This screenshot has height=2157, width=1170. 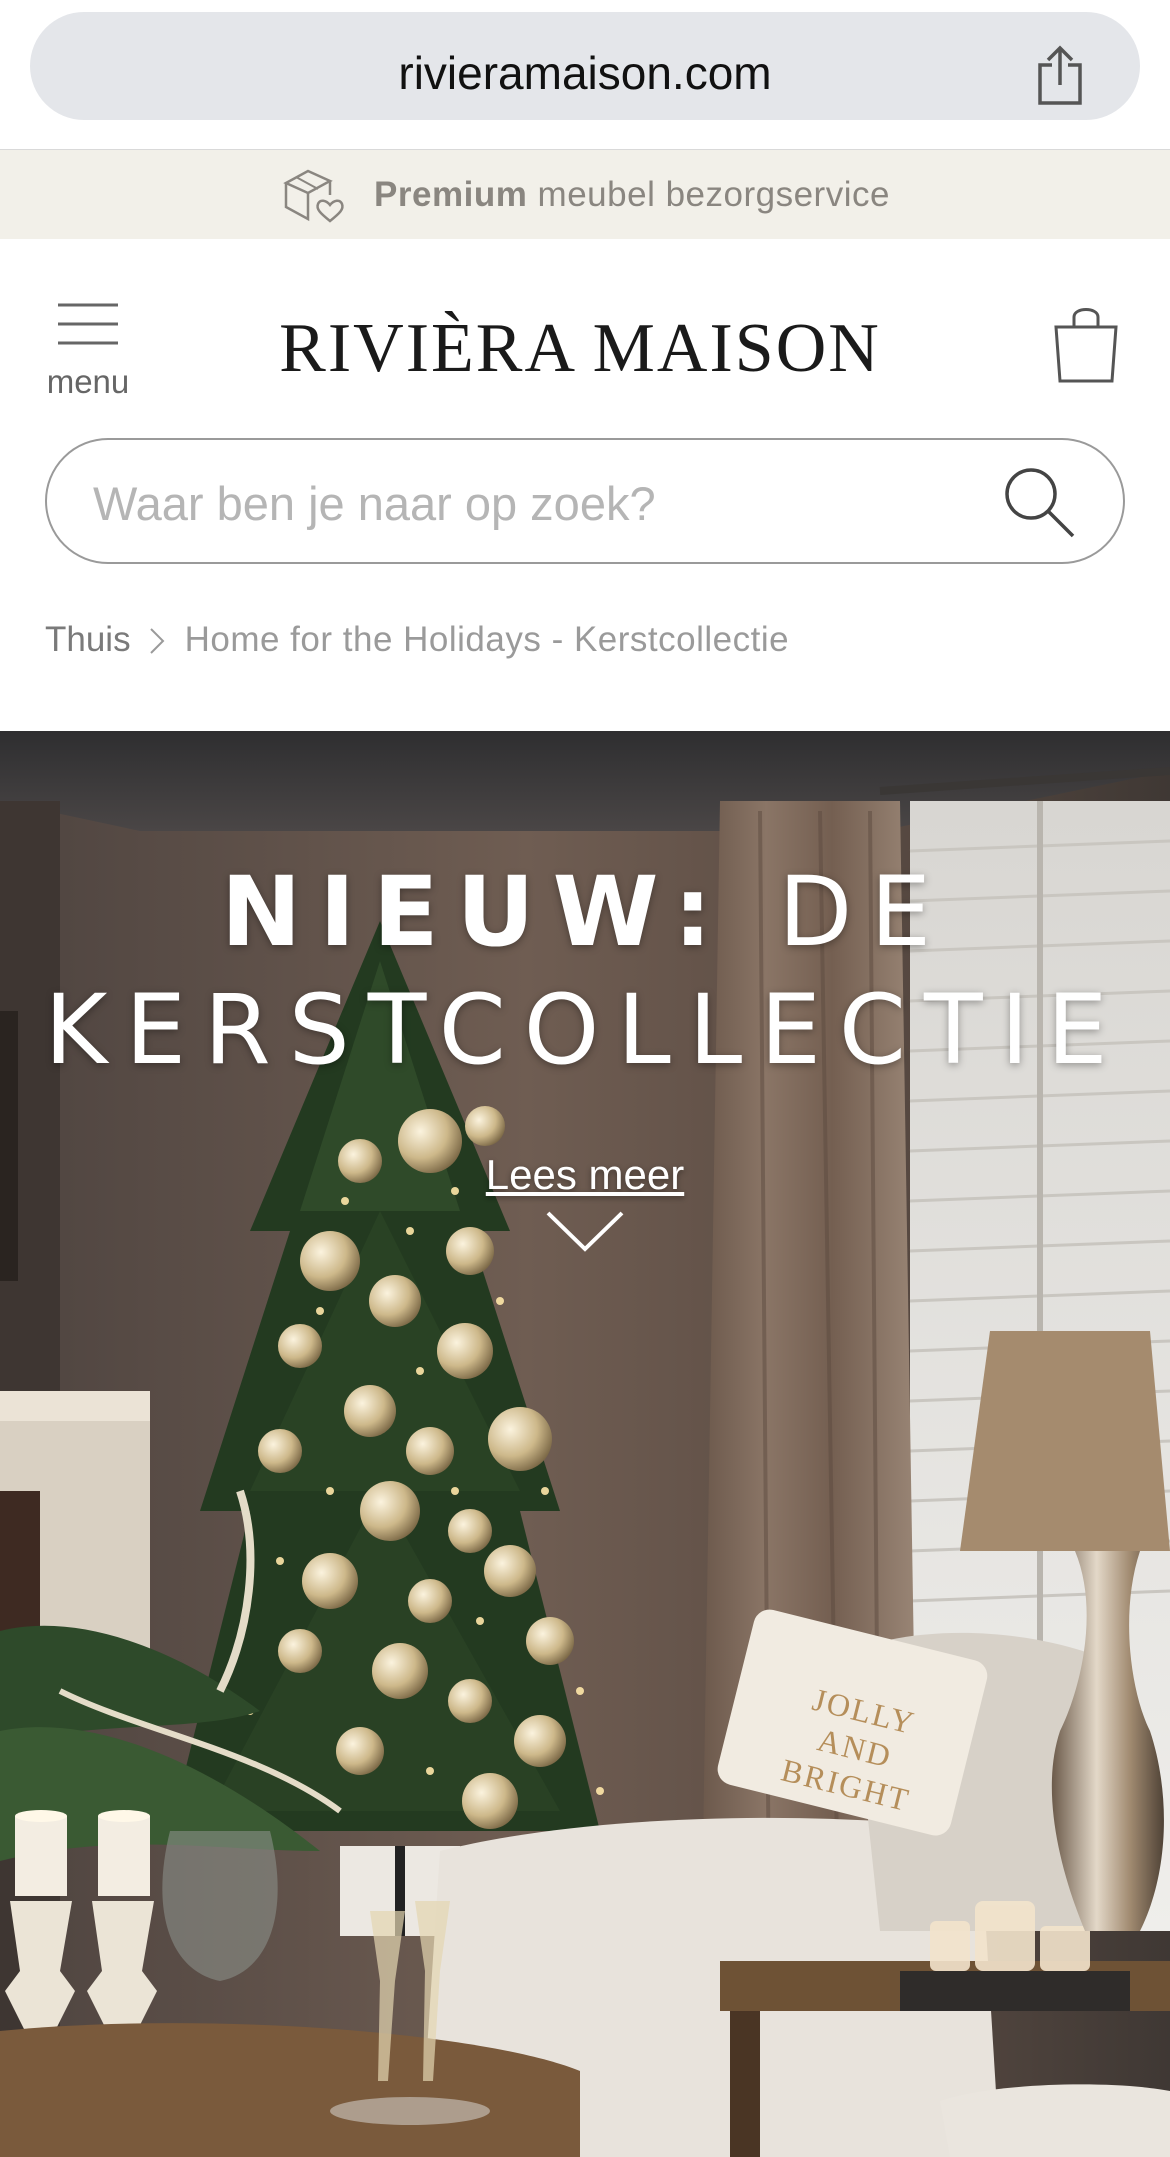 What do you see at coordinates (88, 324) in the screenshot?
I see `hamburger-icon` at bounding box center [88, 324].